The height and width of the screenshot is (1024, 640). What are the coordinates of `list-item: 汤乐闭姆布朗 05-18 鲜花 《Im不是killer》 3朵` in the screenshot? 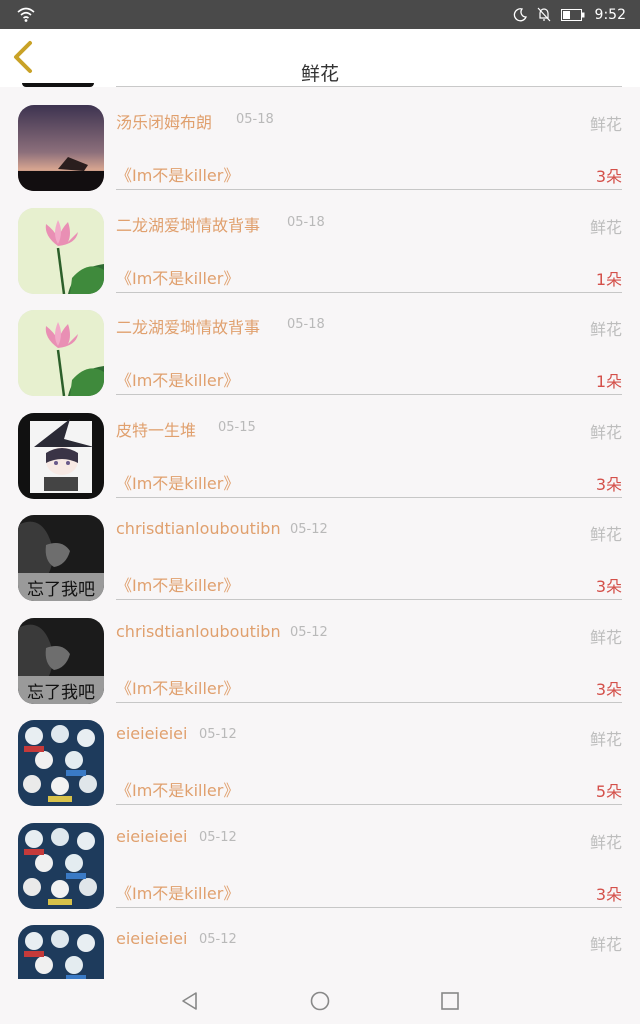 It's located at (320, 139).